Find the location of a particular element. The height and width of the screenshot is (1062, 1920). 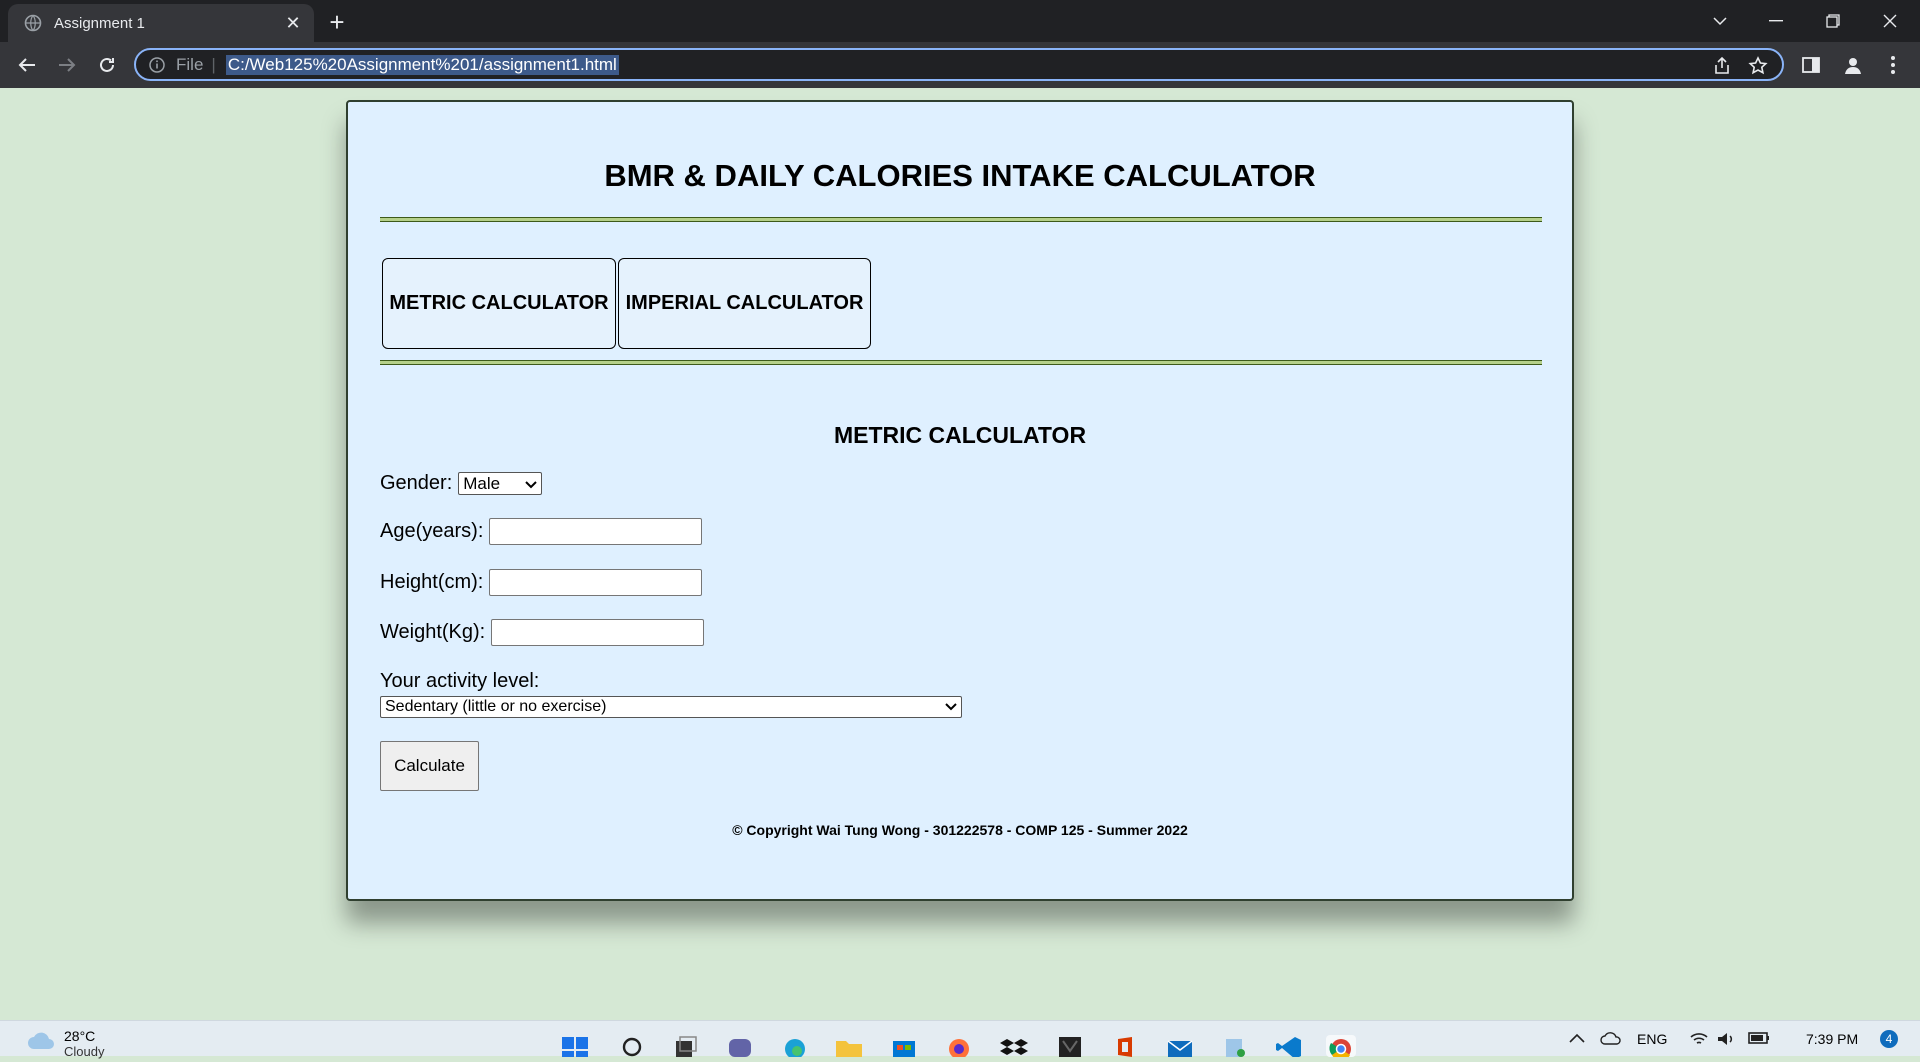

mail-icon is located at coordinates (1180, 1046).